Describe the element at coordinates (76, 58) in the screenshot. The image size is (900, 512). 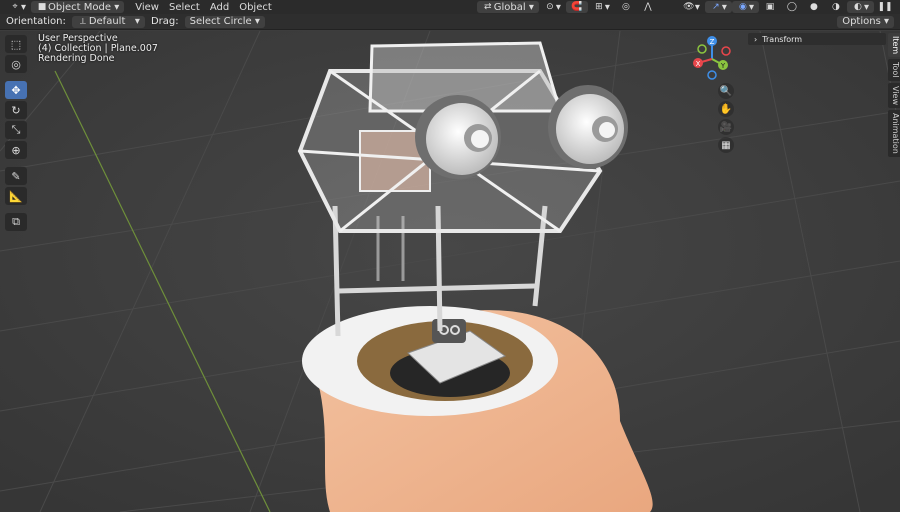
I see `render-status: Rendering Done` at that location.